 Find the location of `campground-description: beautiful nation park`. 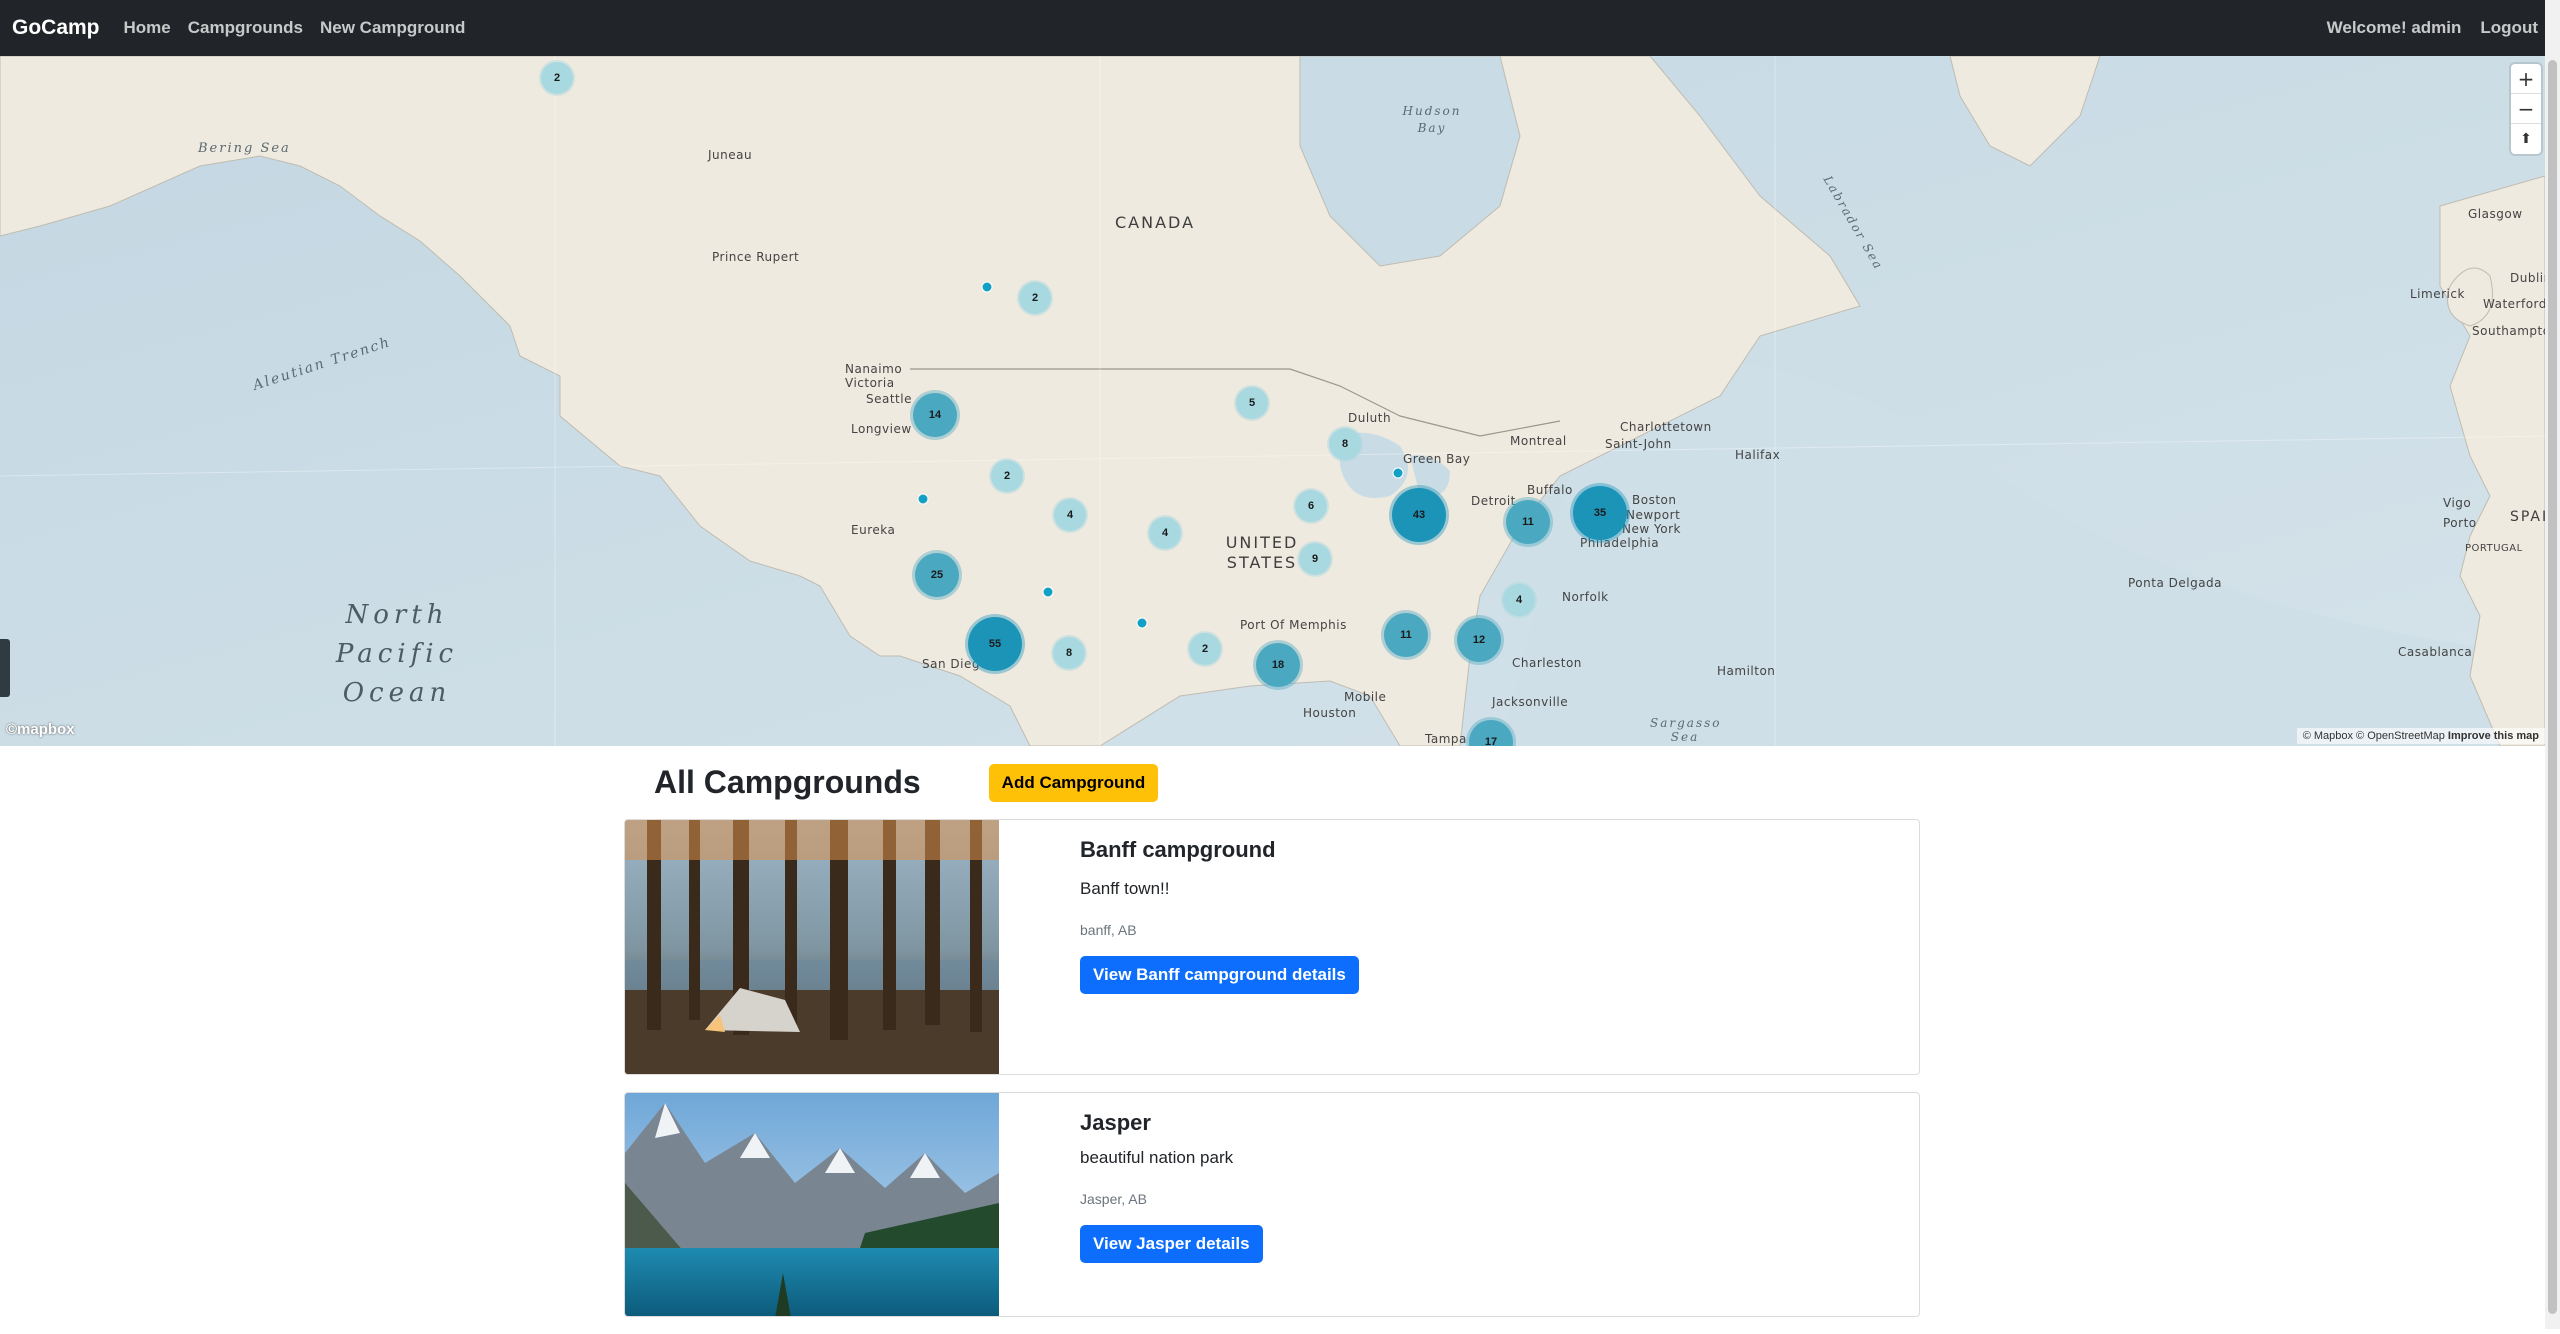

campground-description: beautiful nation park is located at coordinates (1157, 1157).